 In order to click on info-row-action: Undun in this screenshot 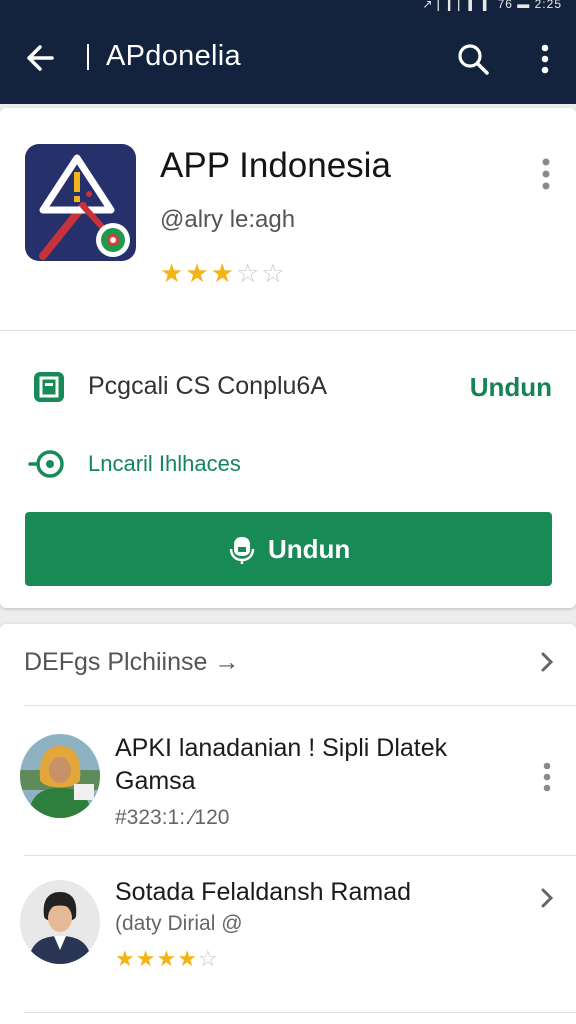, I will do `click(511, 387)`.